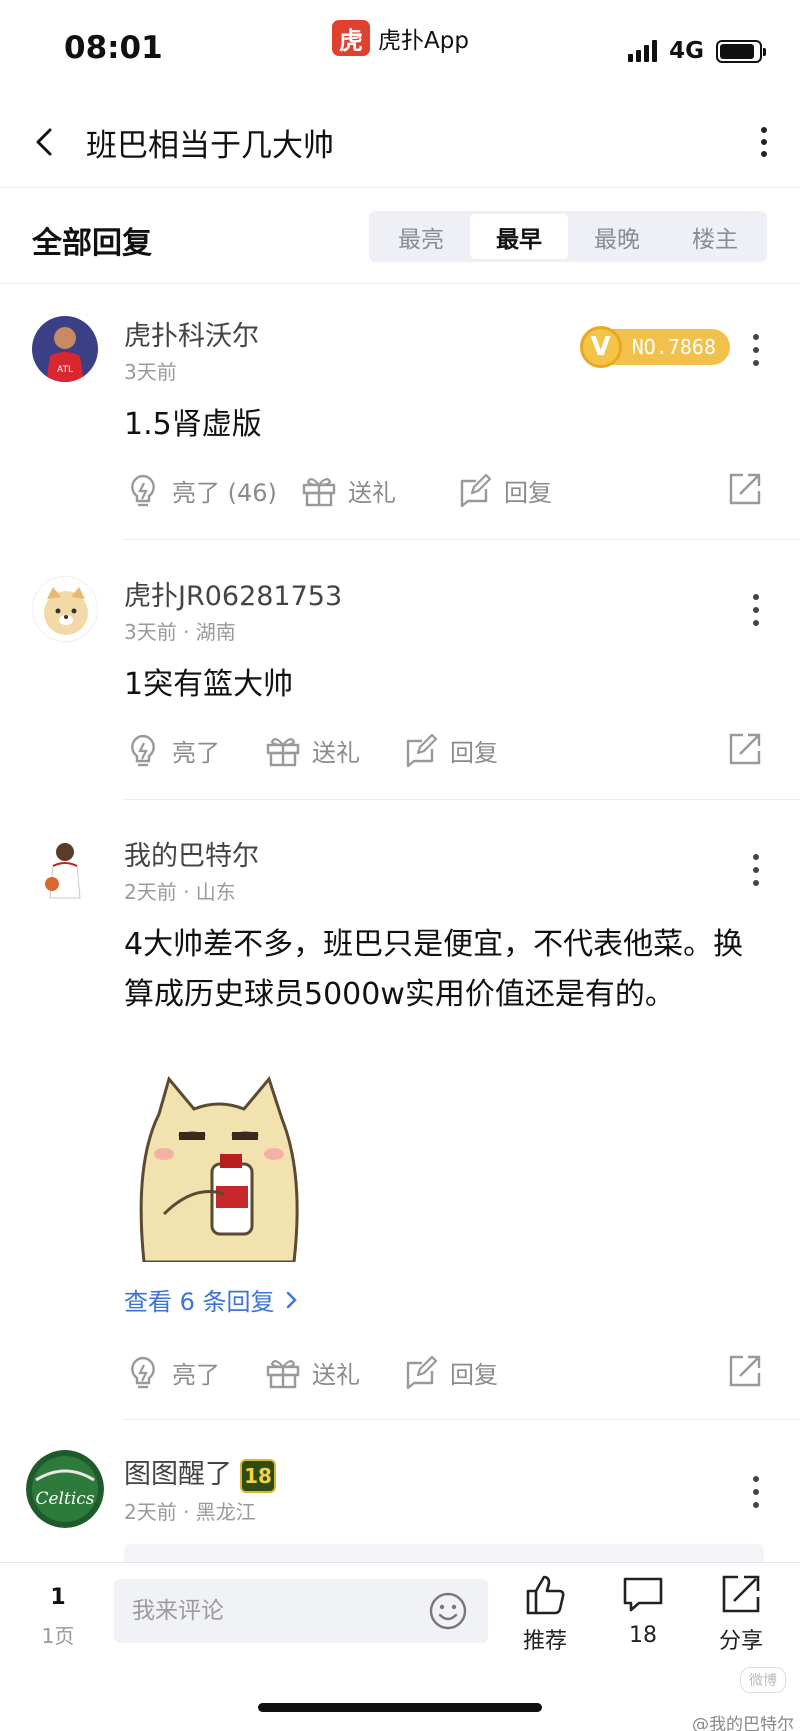  Describe the element at coordinates (178, 1474) in the screenshot. I see `comment-username: 图图醒了` at that location.